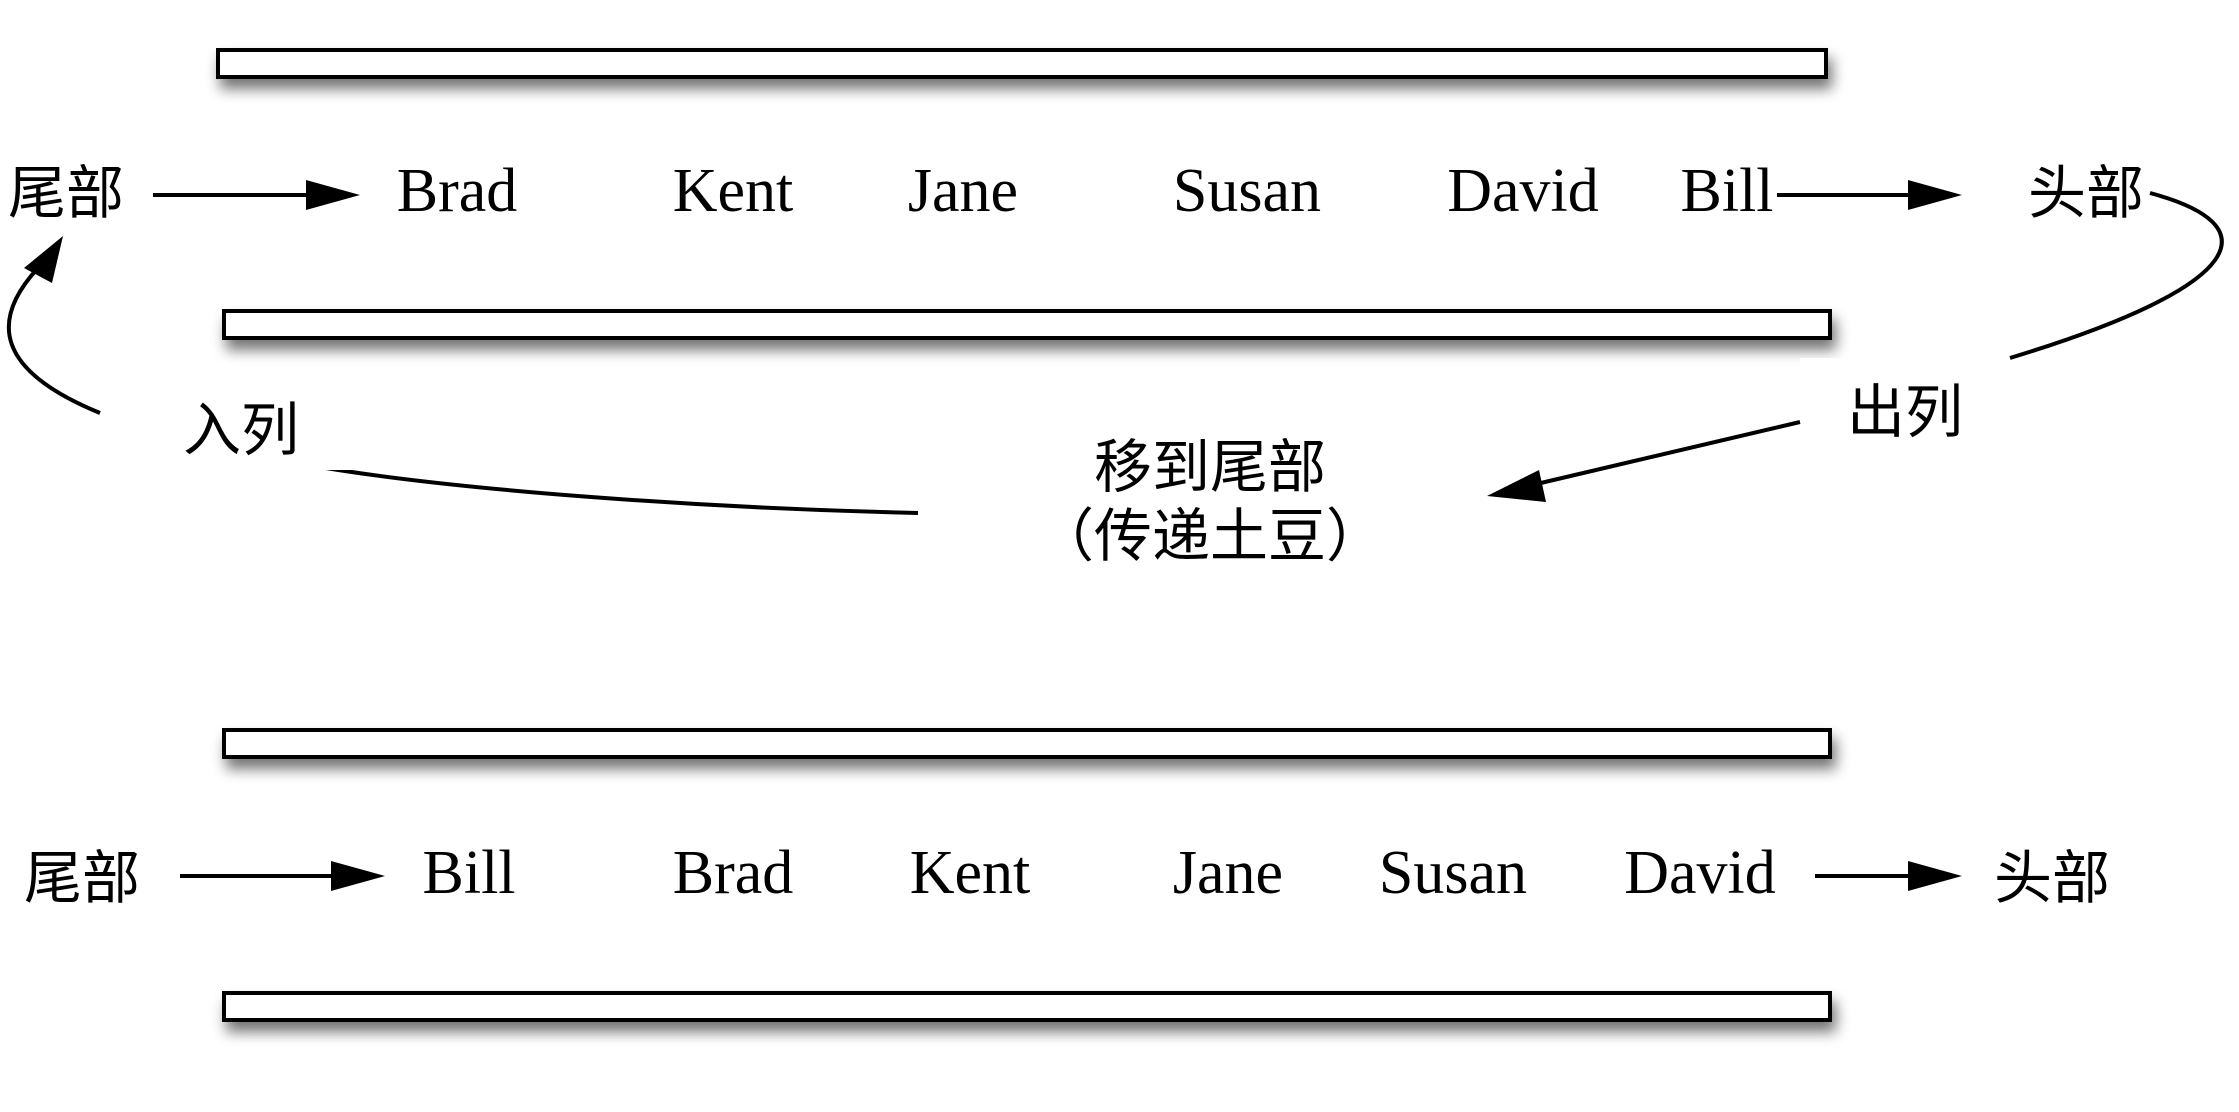 The image size is (2239, 1112). What do you see at coordinates (1726, 191) in the screenshot?
I see `top-item-6: Bill` at bounding box center [1726, 191].